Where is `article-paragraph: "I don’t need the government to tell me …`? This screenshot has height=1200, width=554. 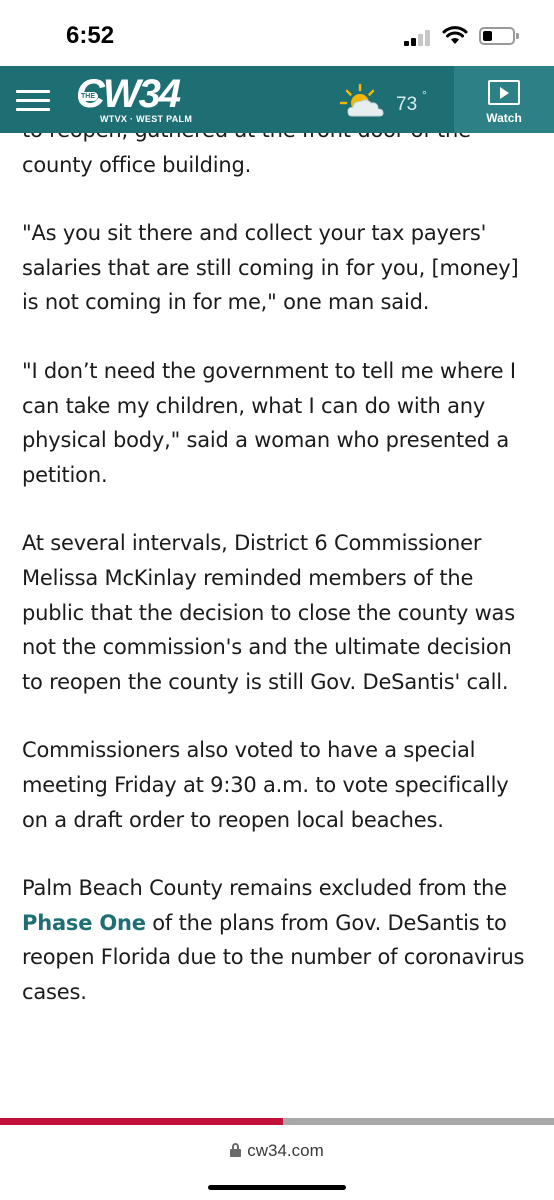 article-paragraph: "I don’t need the government to tell me … is located at coordinates (269, 422).